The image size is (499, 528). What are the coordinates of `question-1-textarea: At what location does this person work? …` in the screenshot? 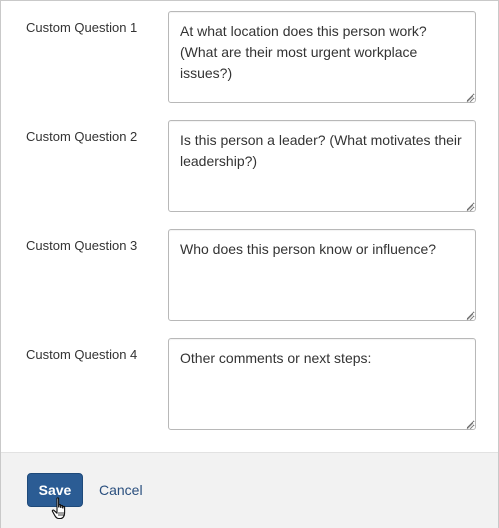 It's located at (322, 57).